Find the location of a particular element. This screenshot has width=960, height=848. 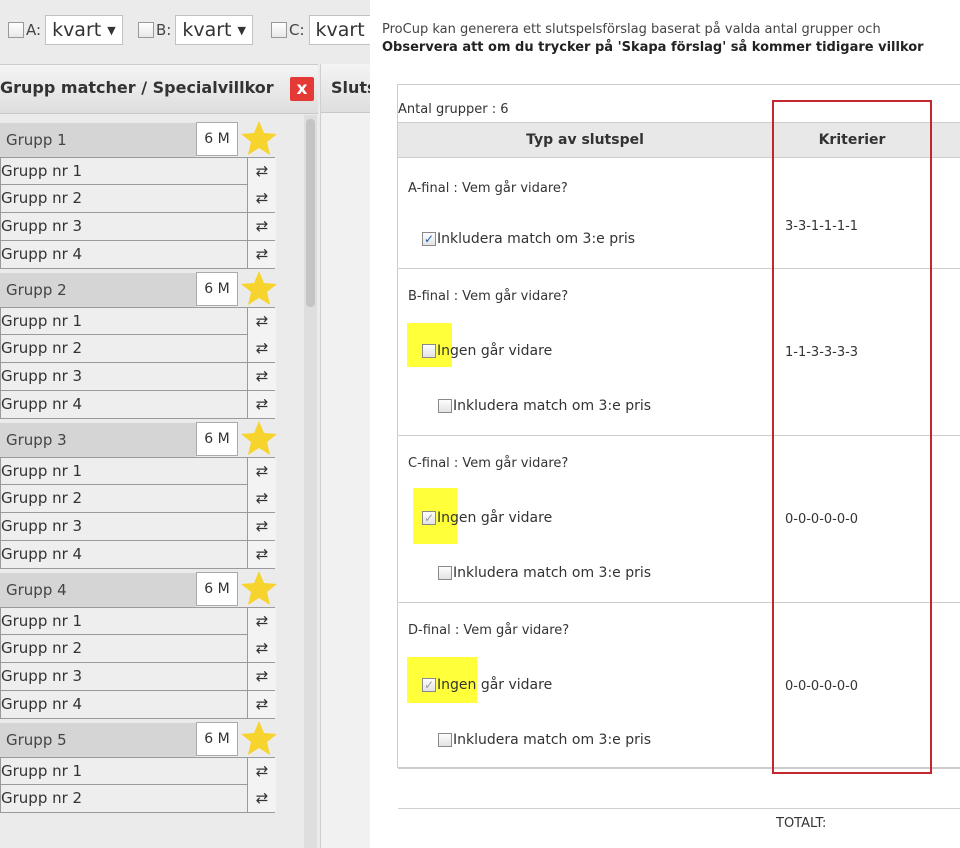

no-advance-checkbox is located at coordinates (429, 351).